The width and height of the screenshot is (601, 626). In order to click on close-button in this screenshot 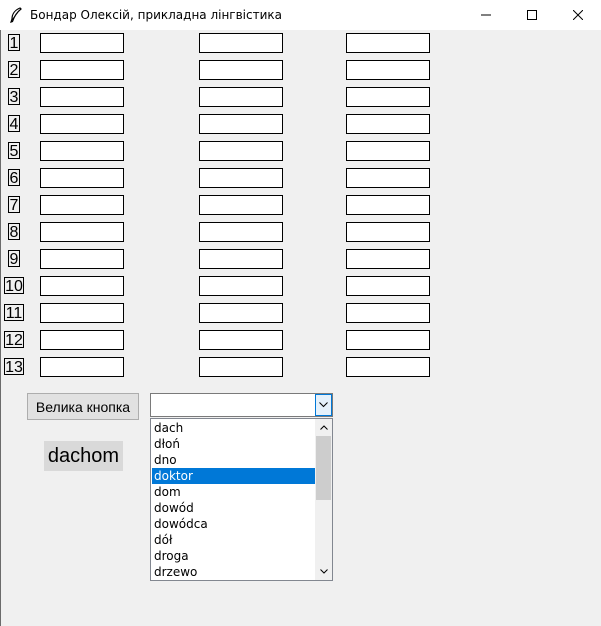, I will do `click(578, 15)`.